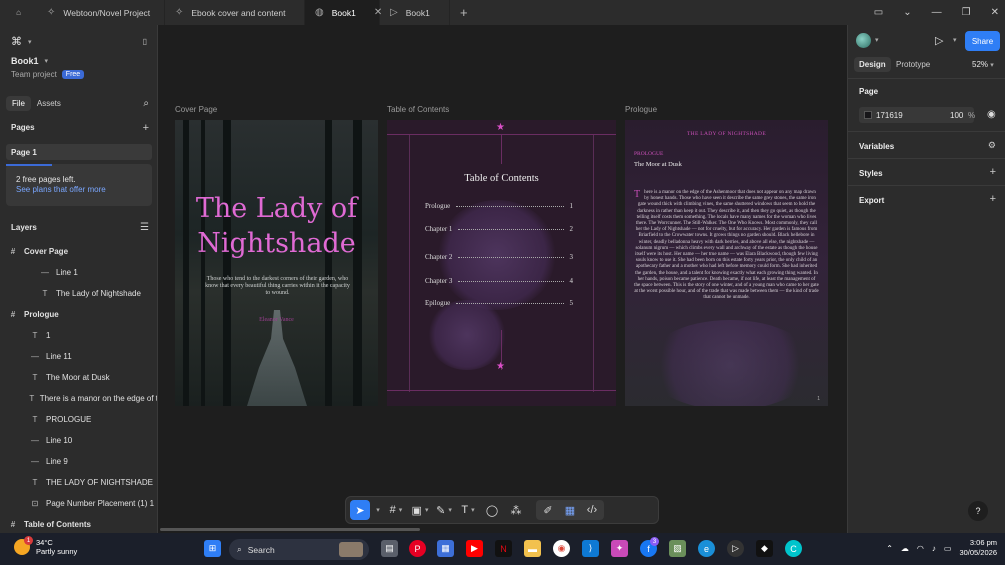 Image resolution: width=1005 pixels, height=565 pixels. I want to click on layer-item: T PROLOGUE, so click(78, 419).